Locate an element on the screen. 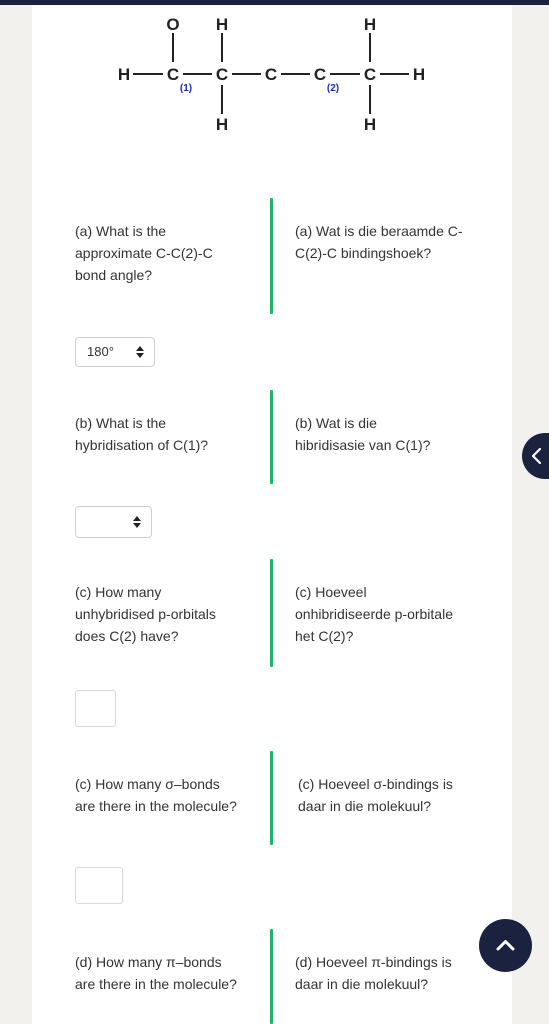 Image resolution: width=549 pixels, height=1024 pixels. atom-c2: C is located at coordinates (320, 74).